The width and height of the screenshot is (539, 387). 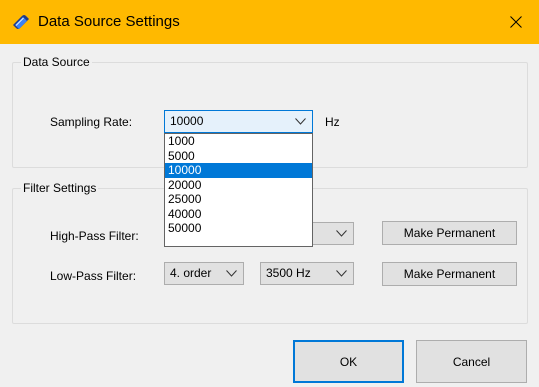 I want to click on title-bar: Data Source Settings, so click(x=269, y=22).